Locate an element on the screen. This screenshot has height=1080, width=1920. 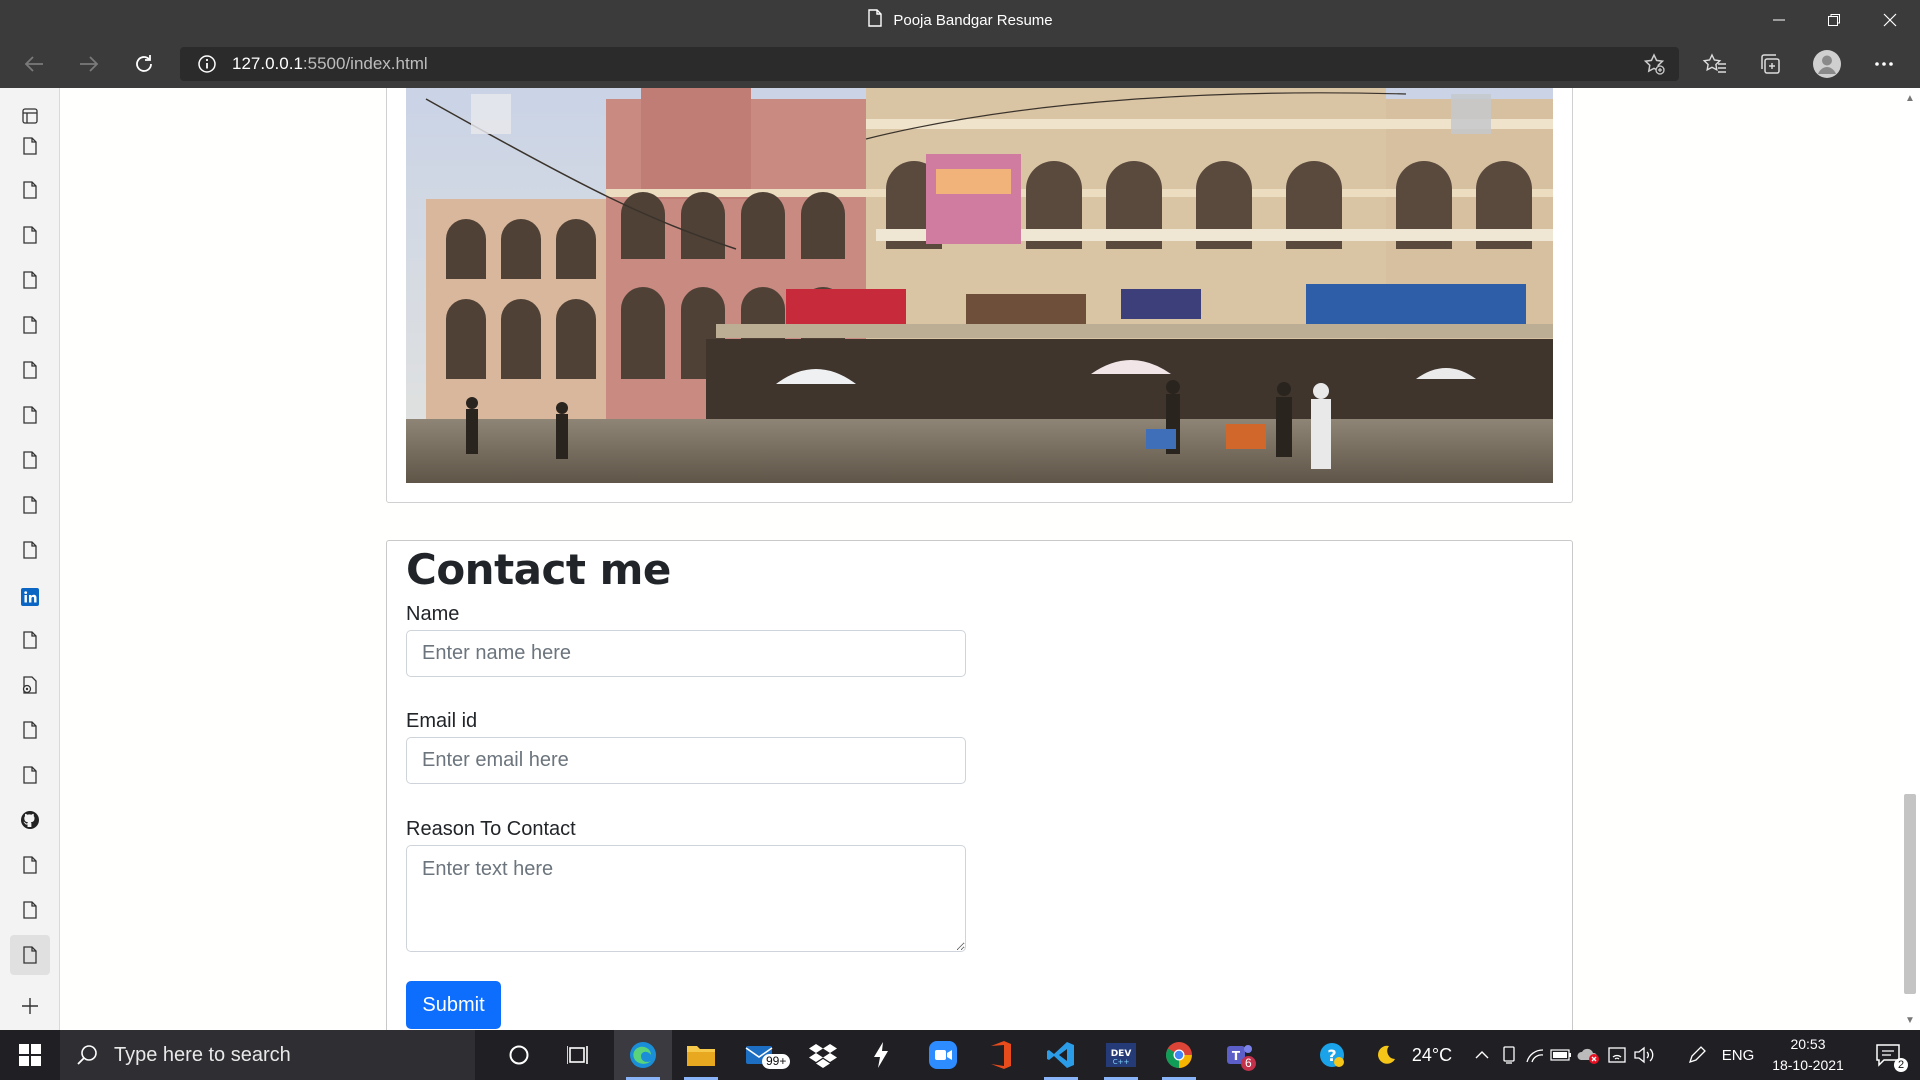
add-favorite-icon is located at coordinates (1654, 64).